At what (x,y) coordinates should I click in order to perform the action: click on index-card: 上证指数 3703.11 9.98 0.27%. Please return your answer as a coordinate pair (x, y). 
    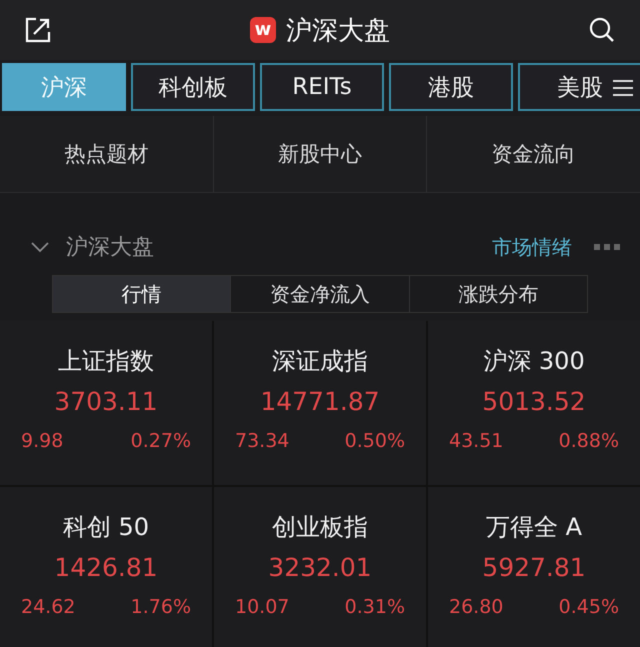
    Looking at the image, I should click on (106, 403).